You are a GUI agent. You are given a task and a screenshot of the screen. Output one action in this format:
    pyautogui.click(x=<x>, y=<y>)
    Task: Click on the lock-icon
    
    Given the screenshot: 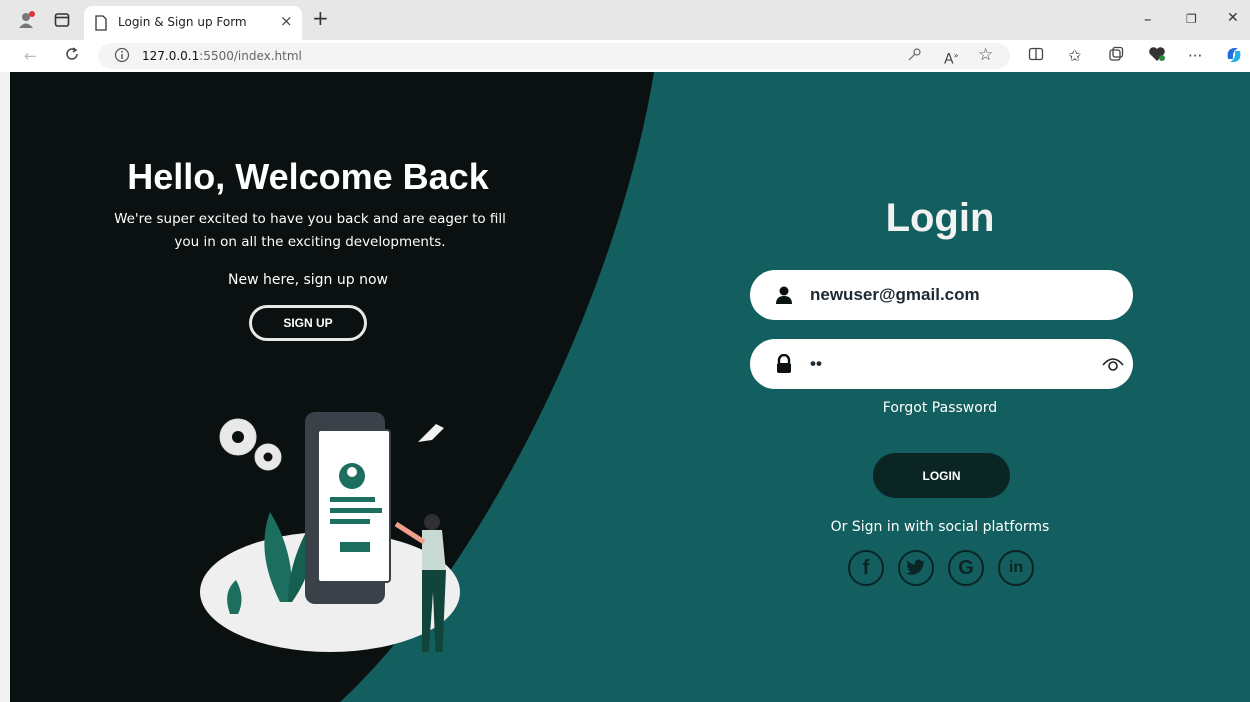 What is the action you would take?
    pyautogui.click(x=784, y=363)
    